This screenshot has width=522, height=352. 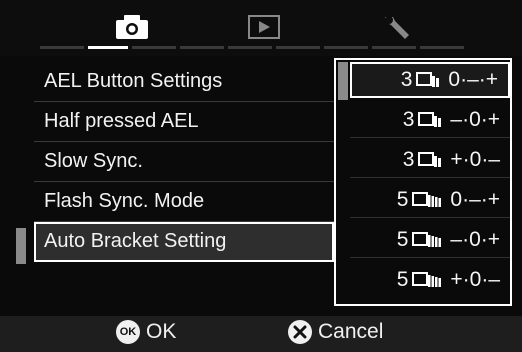 I want to click on camera-icon, so click(x=132, y=27).